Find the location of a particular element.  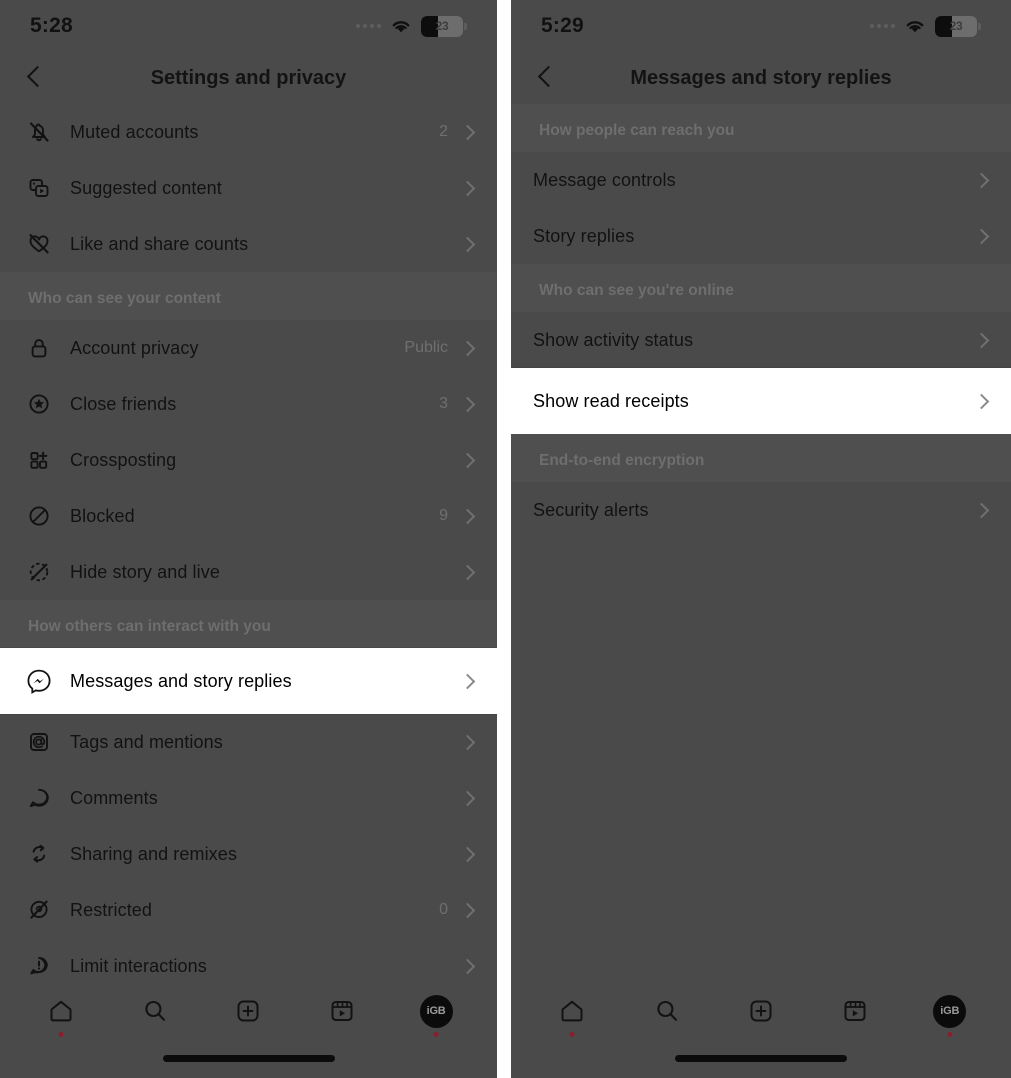

sidebar-item-hide-story-and-live: Hide story and live is located at coordinates (248, 572).